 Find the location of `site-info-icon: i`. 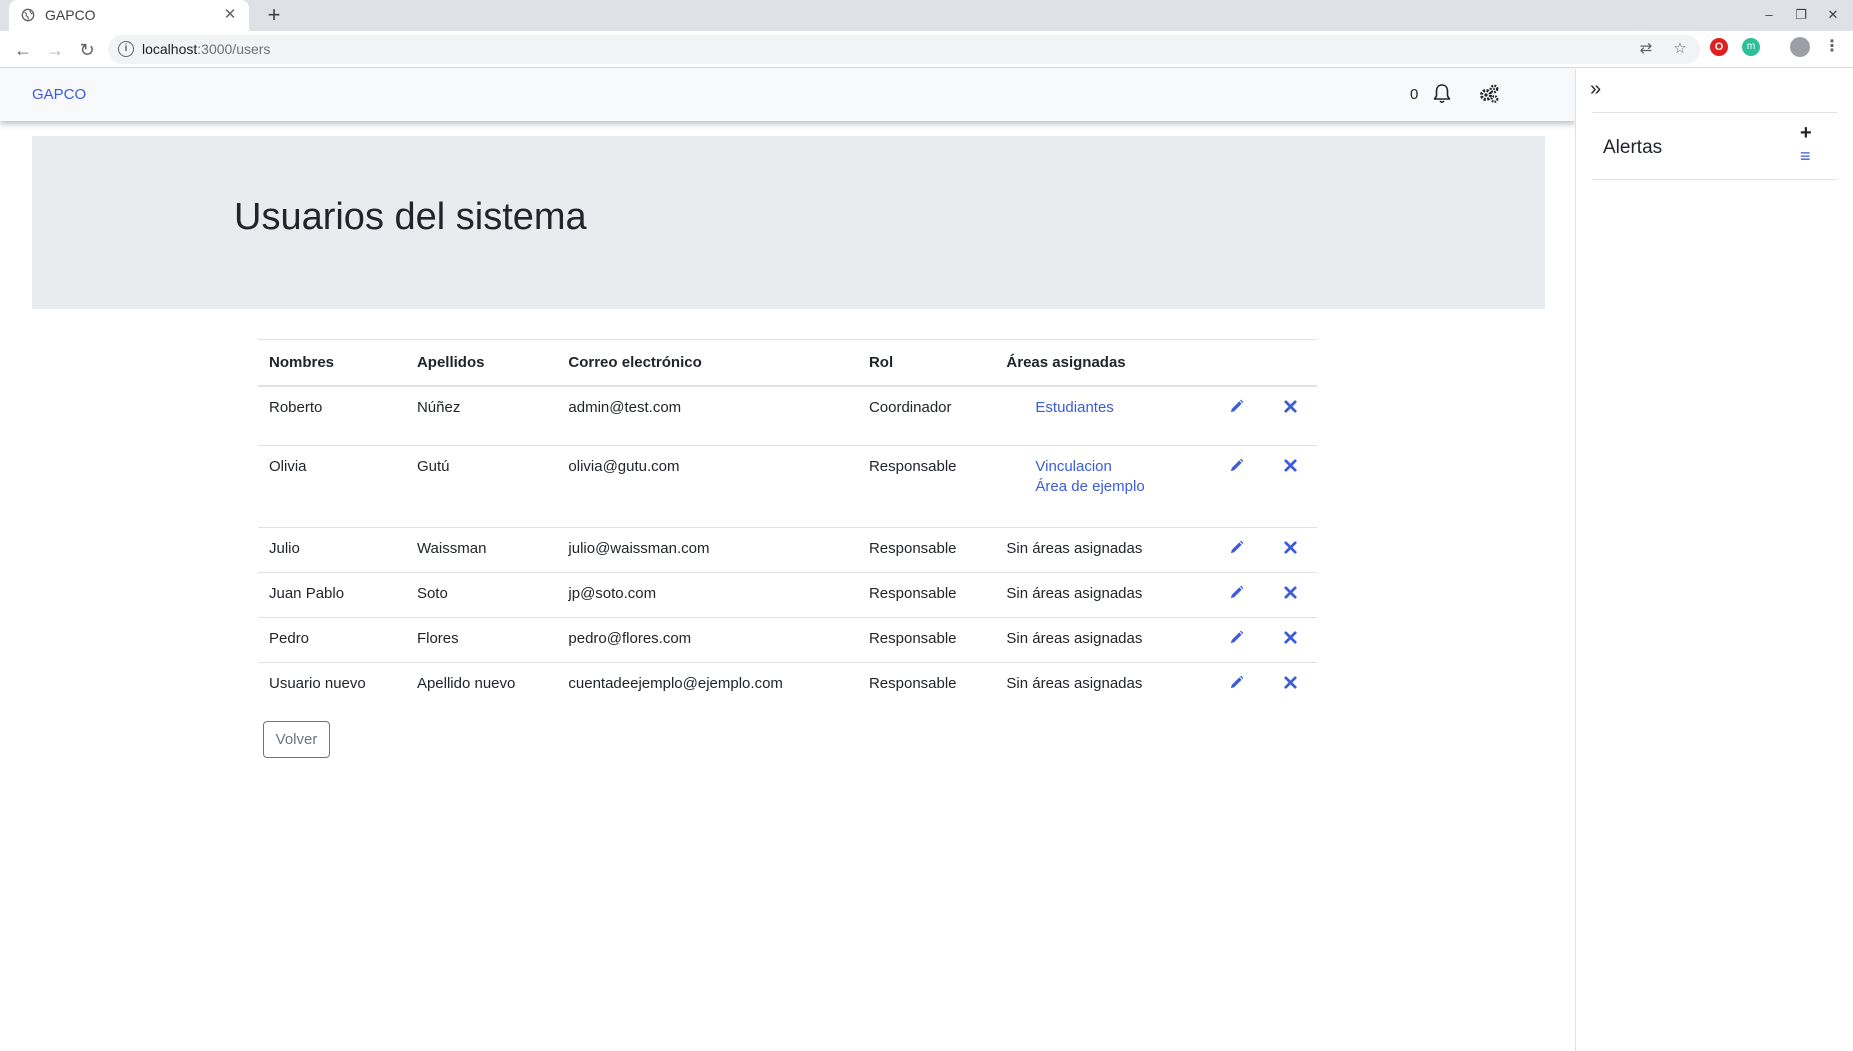

site-info-icon: i is located at coordinates (126, 49).